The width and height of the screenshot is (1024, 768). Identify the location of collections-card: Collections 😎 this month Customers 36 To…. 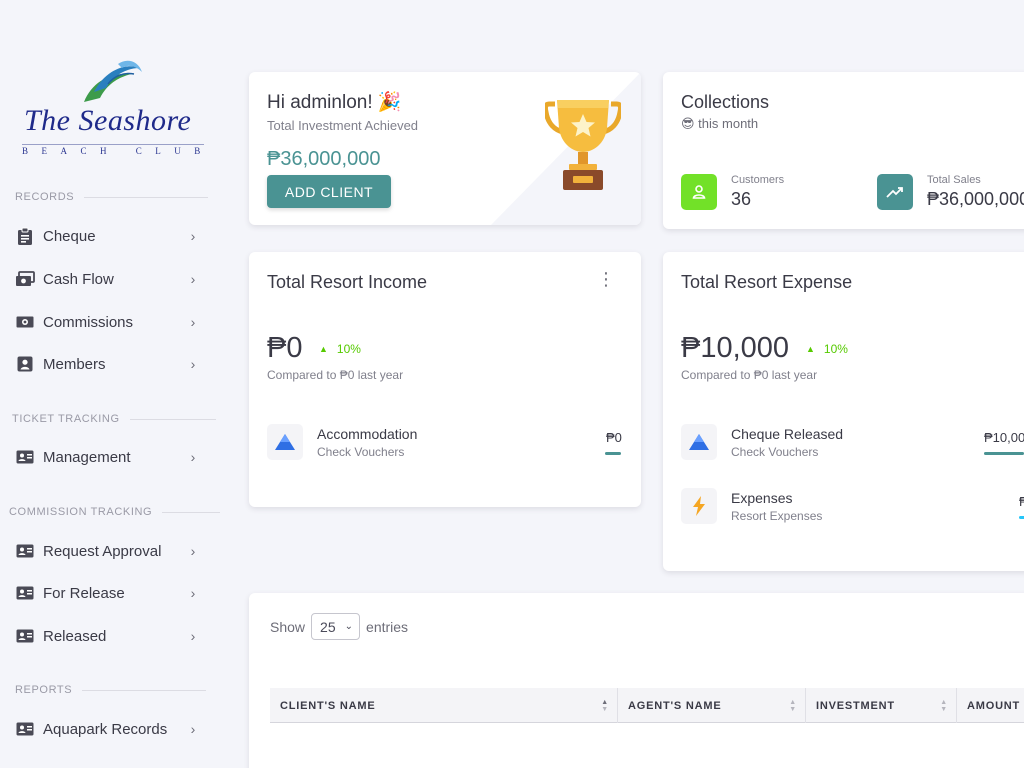
(843, 150).